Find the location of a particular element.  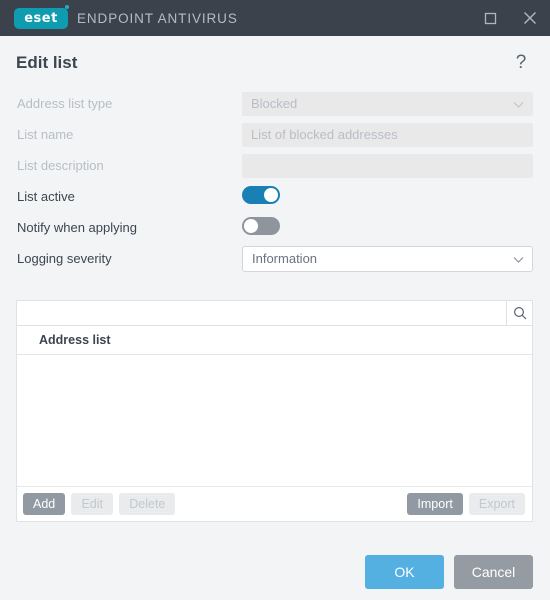

search-bar is located at coordinates (274, 312).